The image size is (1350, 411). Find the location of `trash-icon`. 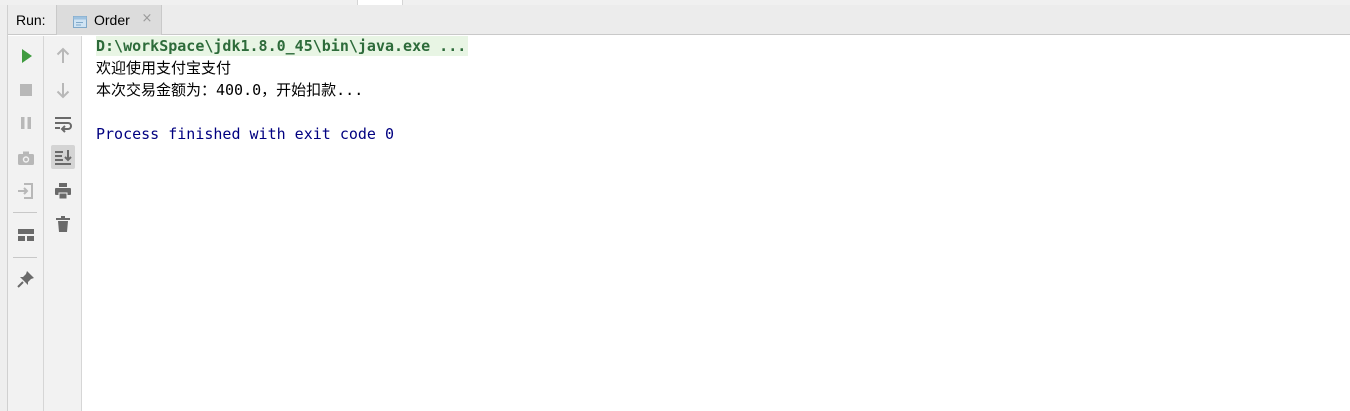

trash-icon is located at coordinates (63, 224).